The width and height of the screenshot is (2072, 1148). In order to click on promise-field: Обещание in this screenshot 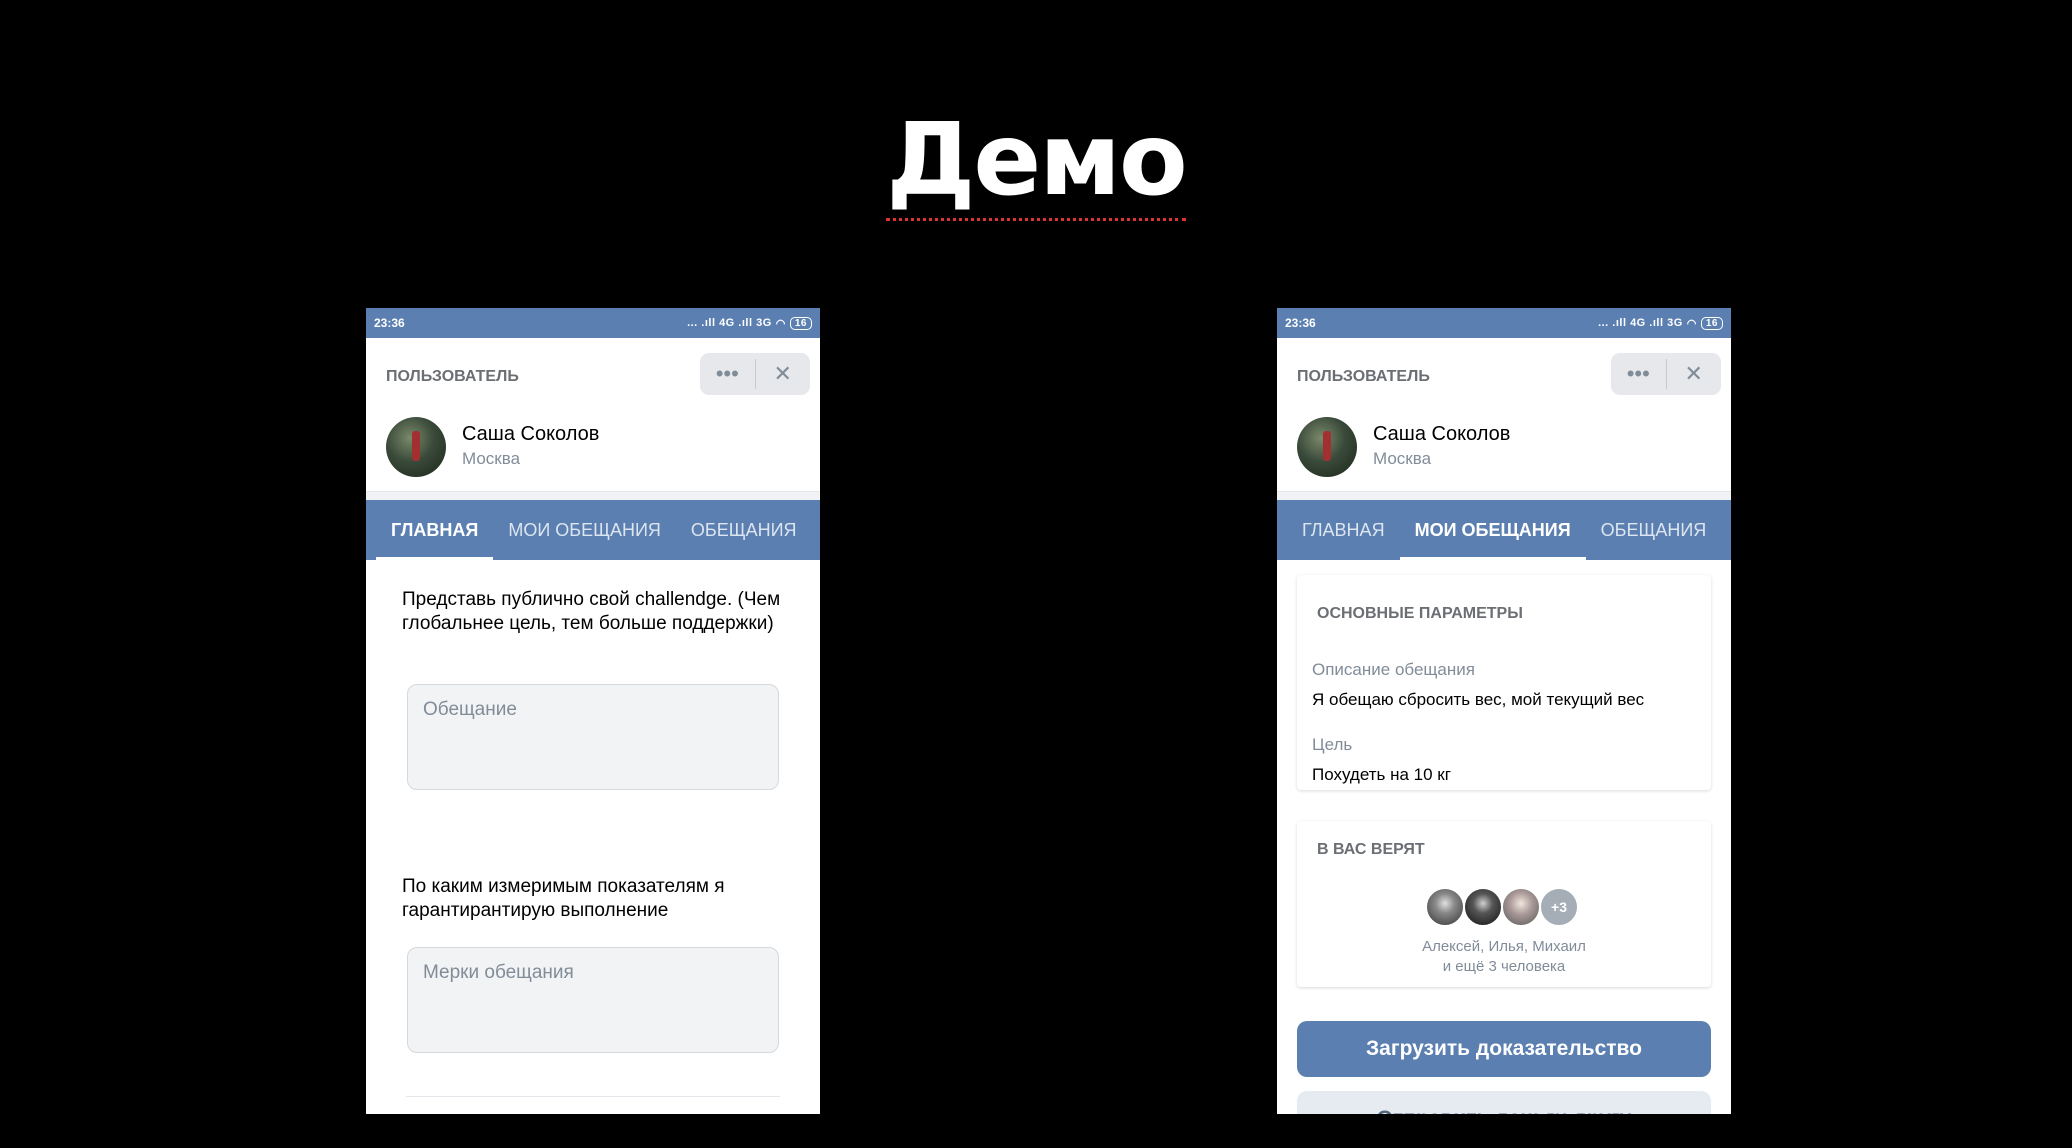, I will do `click(593, 737)`.